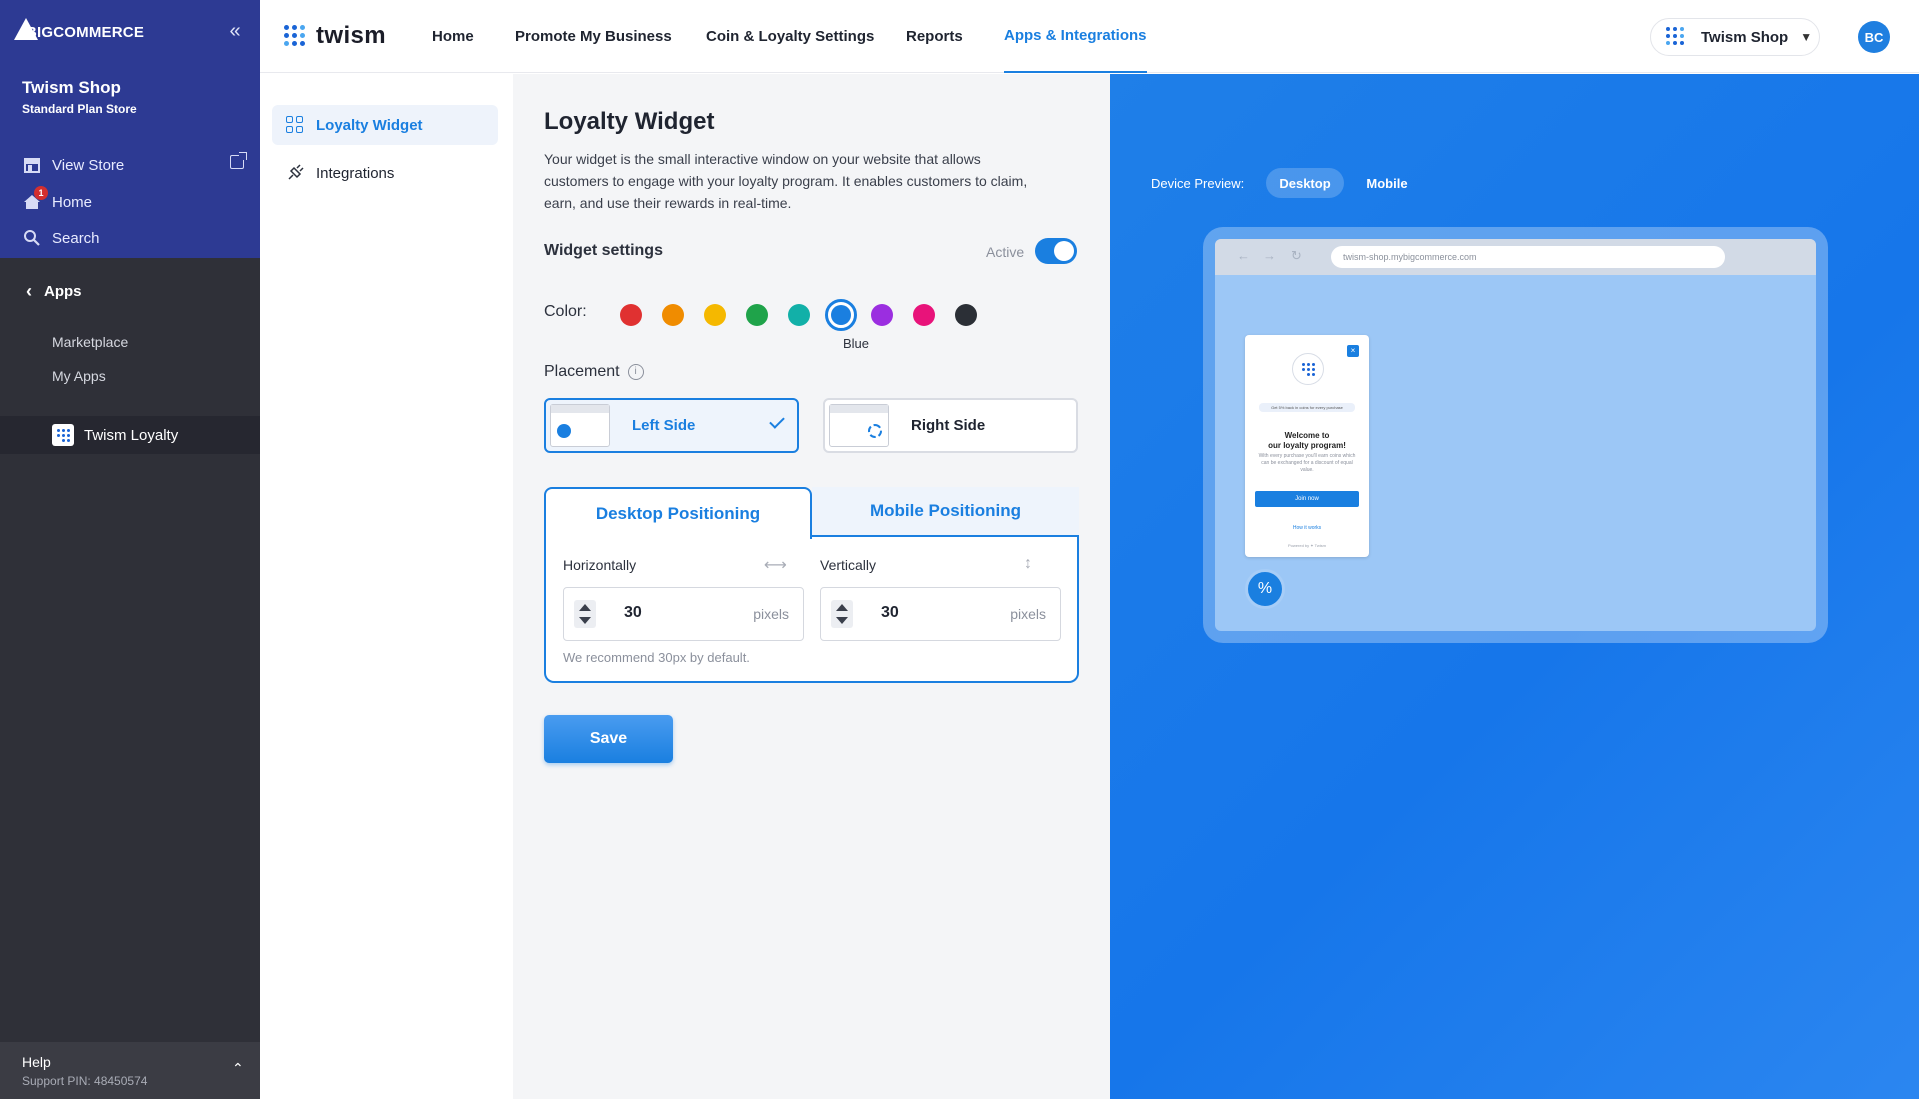 This screenshot has width=1919, height=1099. What do you see at coordinates (608, 739) in the screenshot?
I see `save-button: Save` at bounding box center [608, 739].